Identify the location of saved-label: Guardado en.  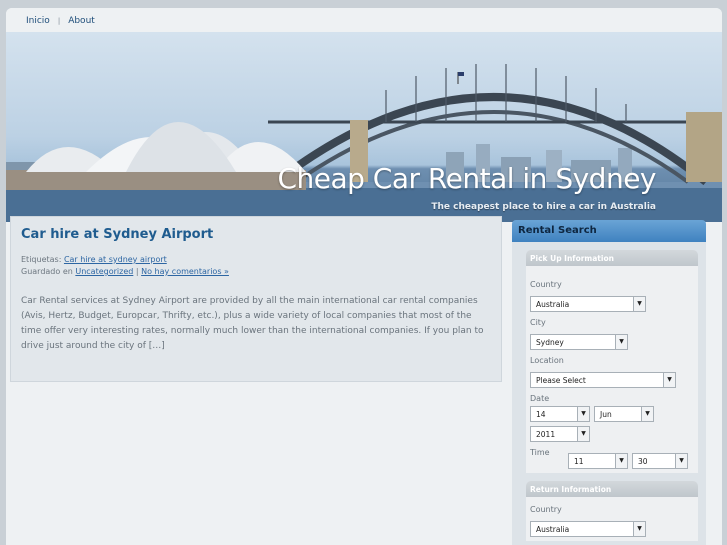
(47, 271).